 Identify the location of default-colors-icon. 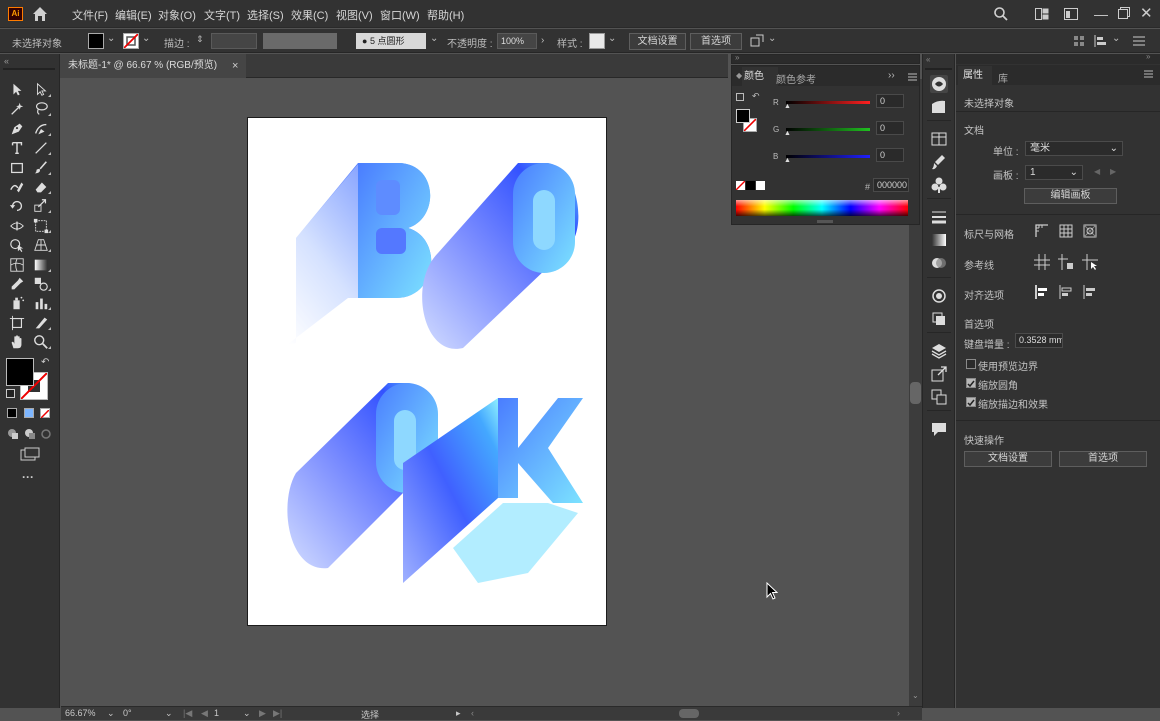
(10, 393).